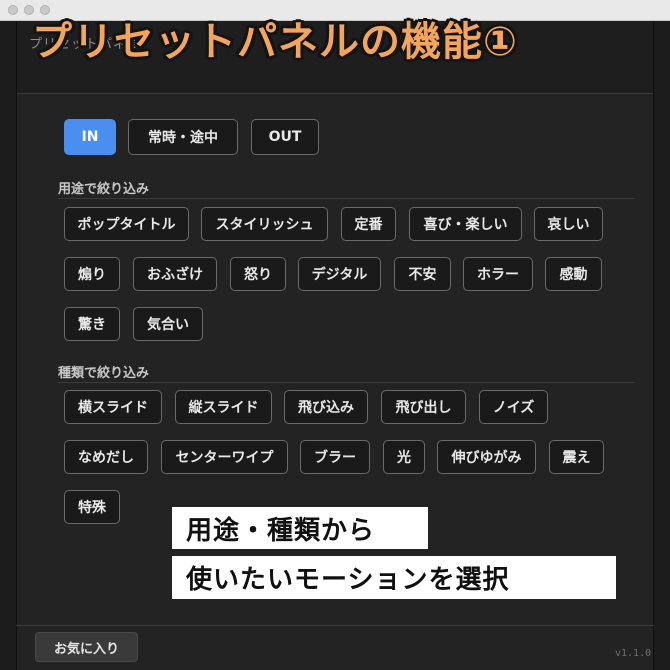 This screenshot has height=670, width=670. Describe the element at coordinates (346, 382) in the screenshot. I see `type-divider` at that location.